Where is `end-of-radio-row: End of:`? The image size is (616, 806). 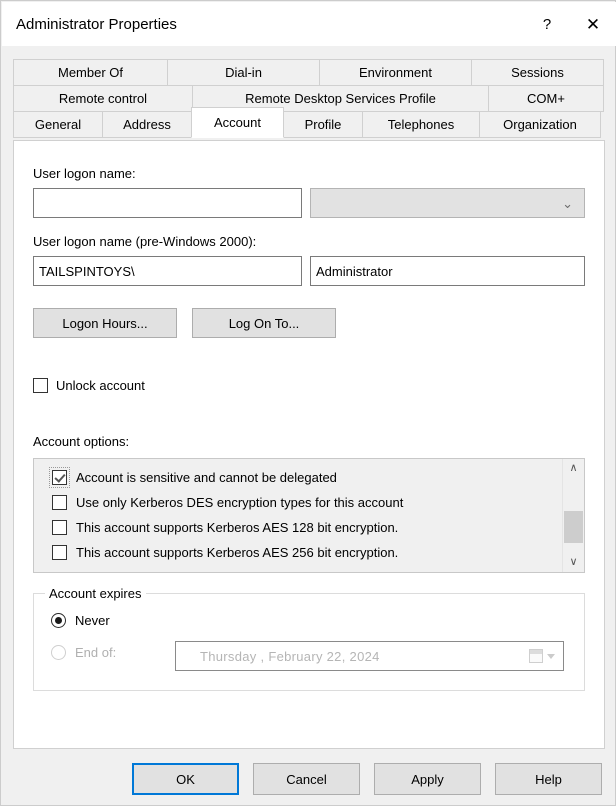 end-of-radio-row: End of: is located at coordinates (83, 652).